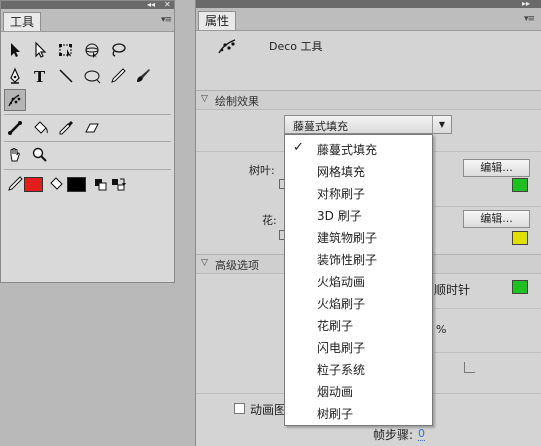 Image resolution: width=541 pixels, height=446 pixels. I want to click on flower-color-swatch, so click(520, 238).